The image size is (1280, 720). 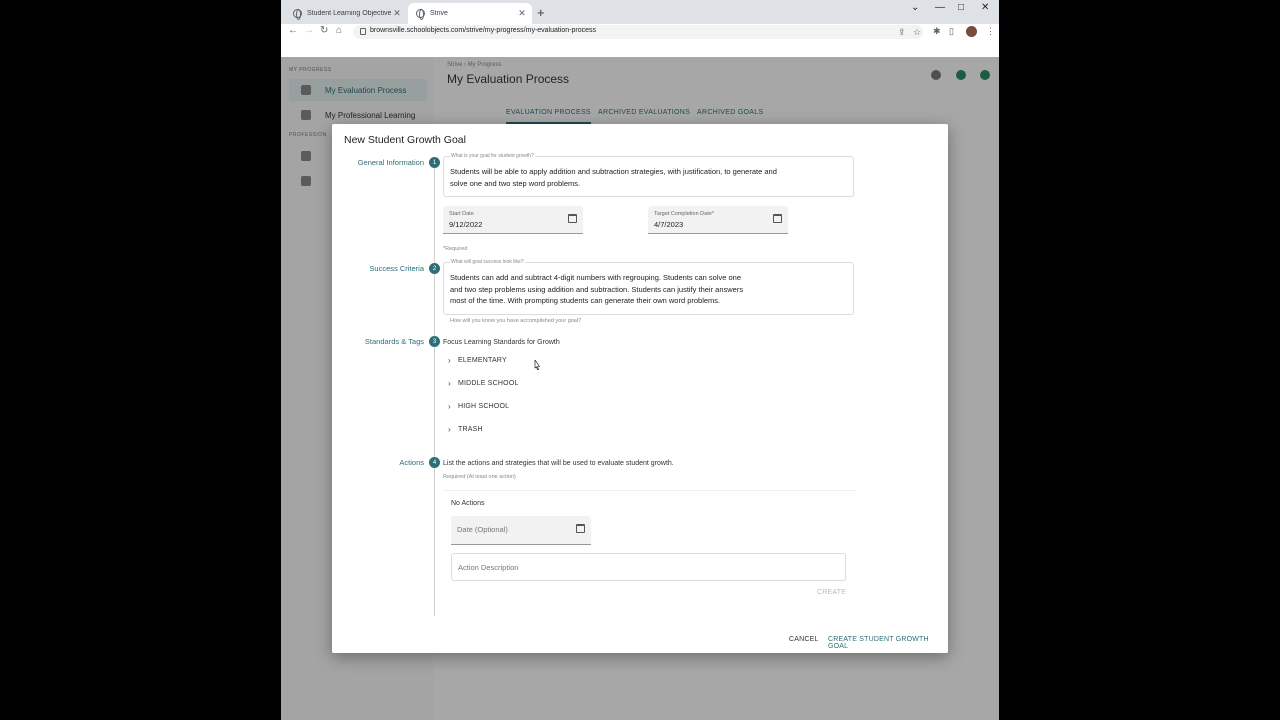 What do you see at coordinates (484, 406) in the screenshot?
I see `tree-item-label: HIGH SCHOOL` at bounding box center [484, 406].